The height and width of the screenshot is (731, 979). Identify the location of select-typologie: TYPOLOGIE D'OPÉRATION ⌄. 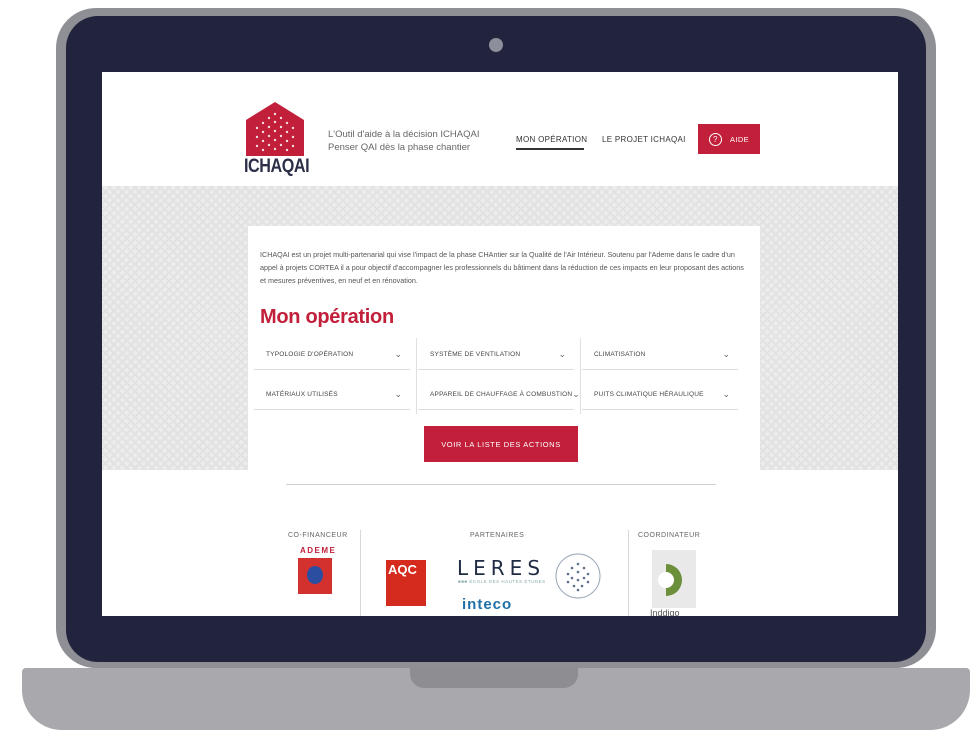
(332, 355).